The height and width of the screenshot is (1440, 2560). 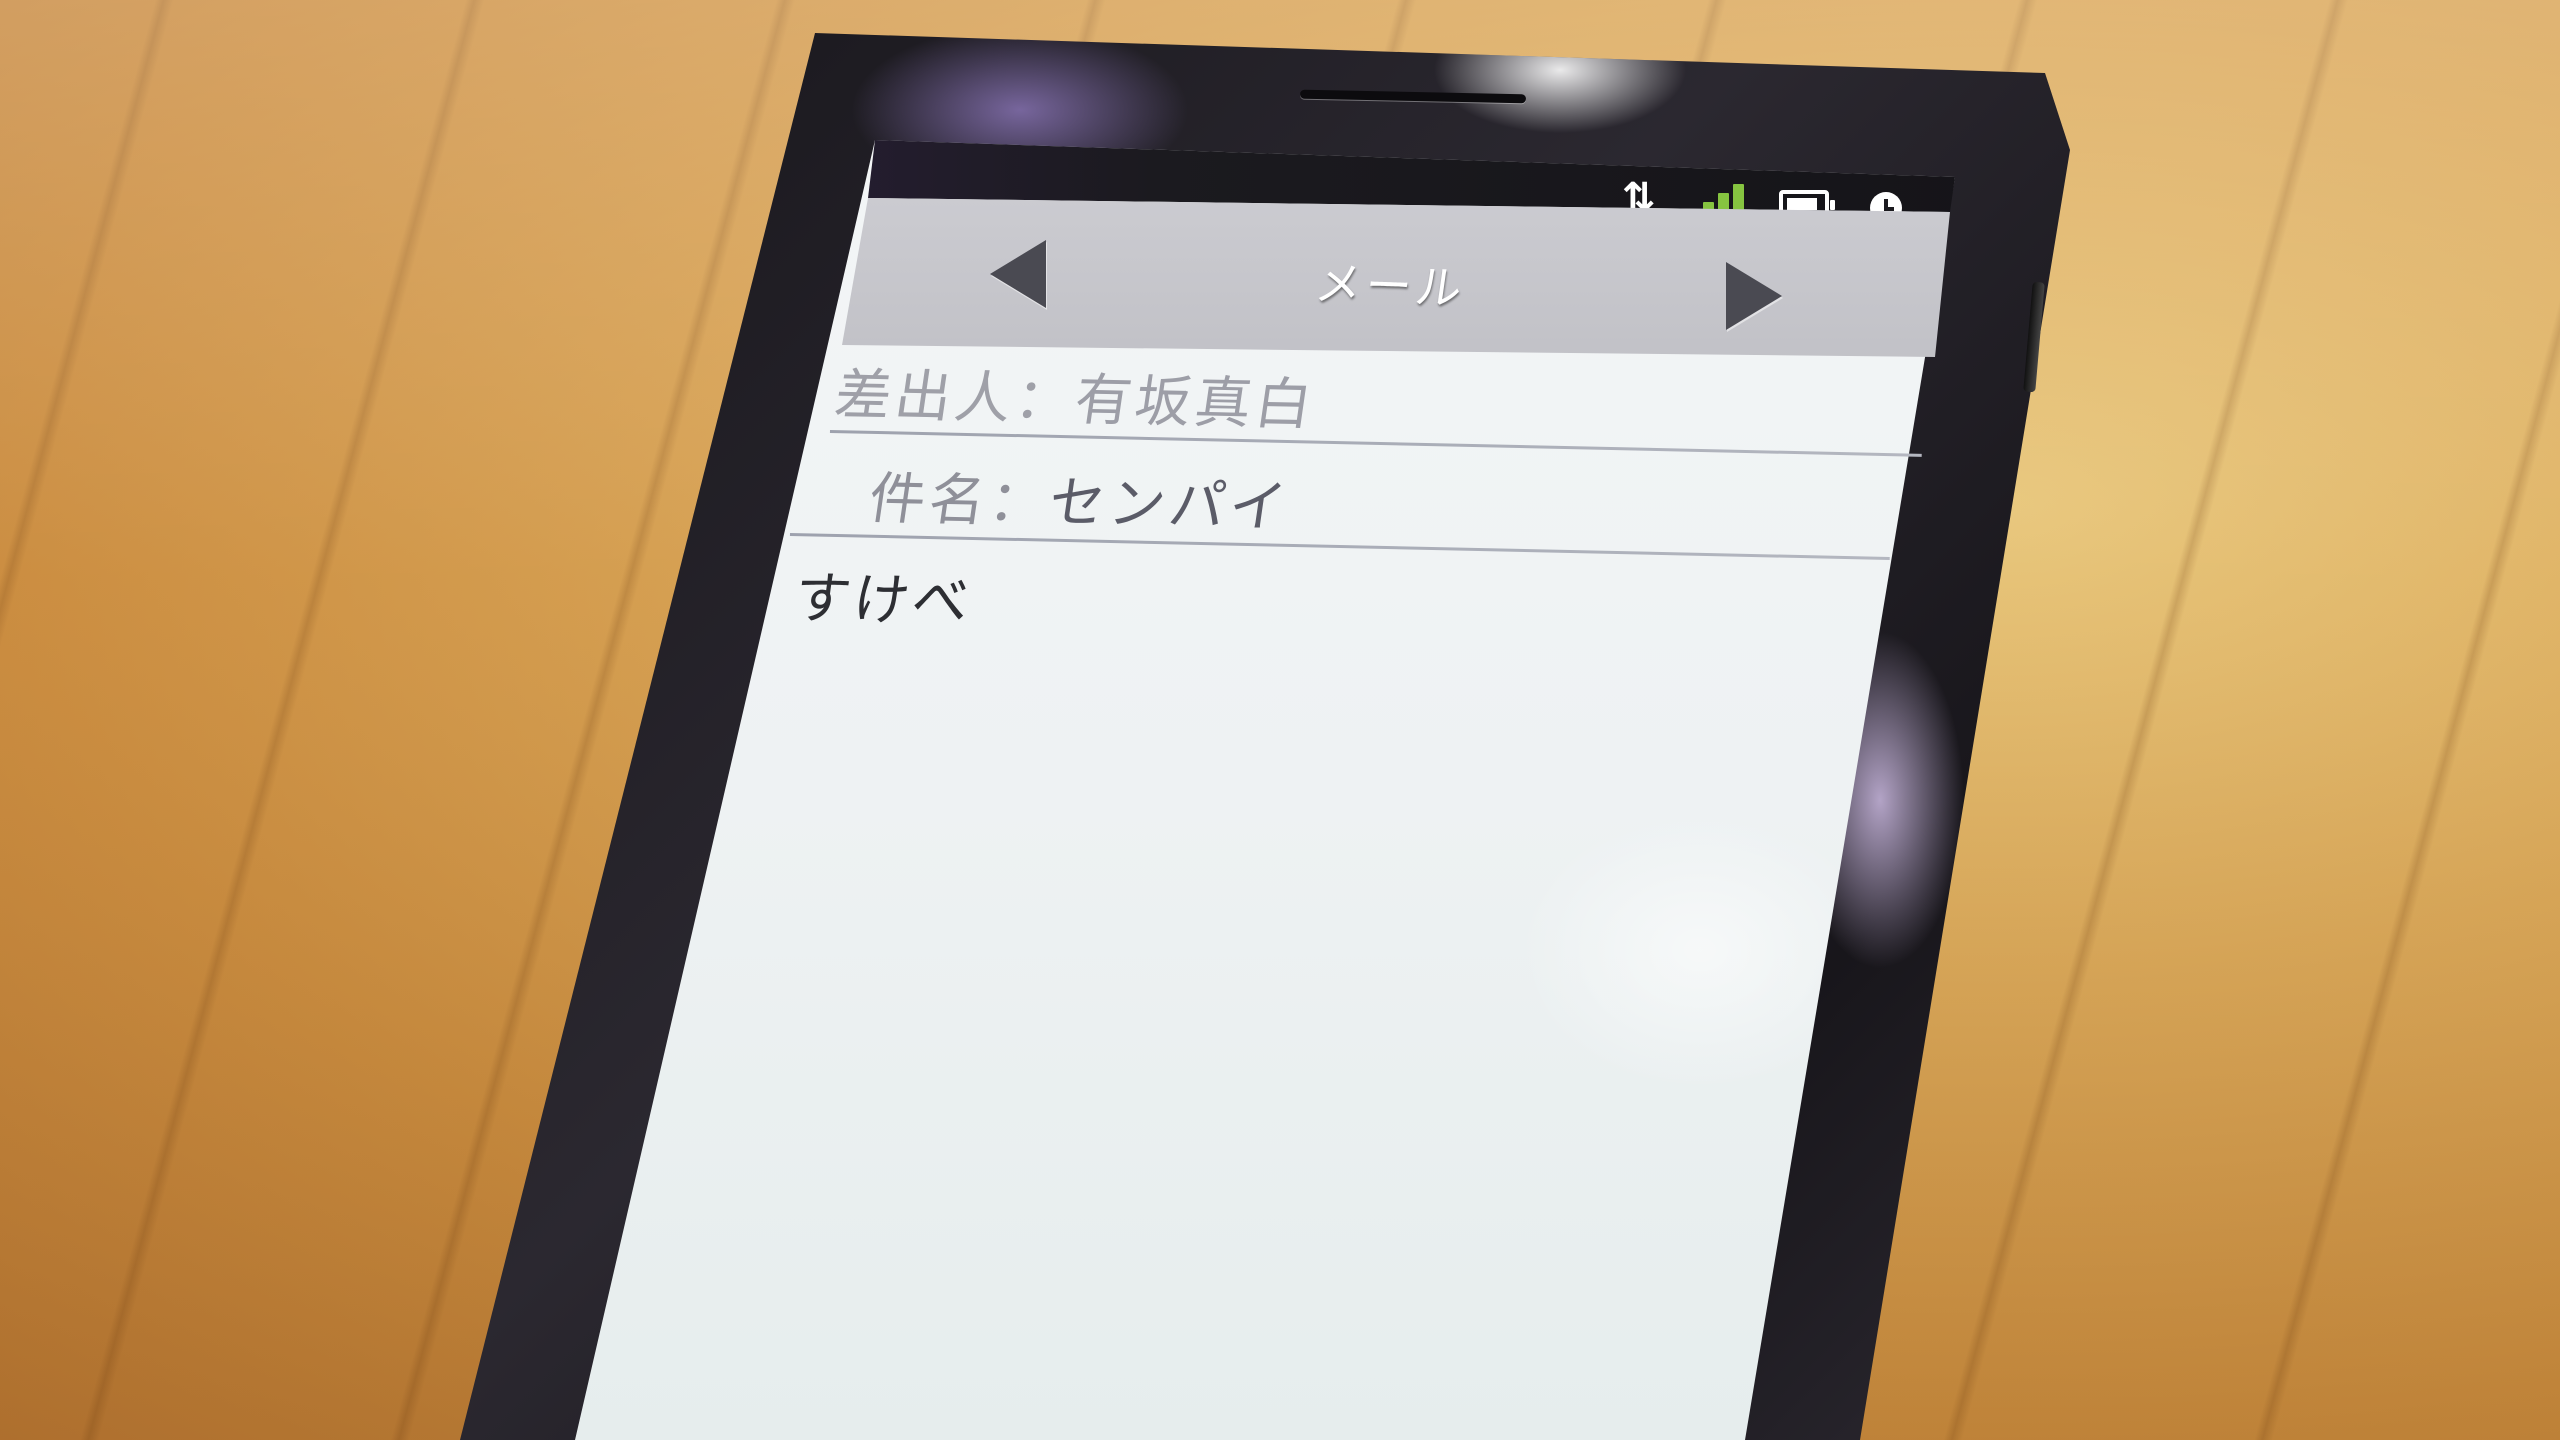 I want to click on screen-title: メール, so click(x=1390, y=286).